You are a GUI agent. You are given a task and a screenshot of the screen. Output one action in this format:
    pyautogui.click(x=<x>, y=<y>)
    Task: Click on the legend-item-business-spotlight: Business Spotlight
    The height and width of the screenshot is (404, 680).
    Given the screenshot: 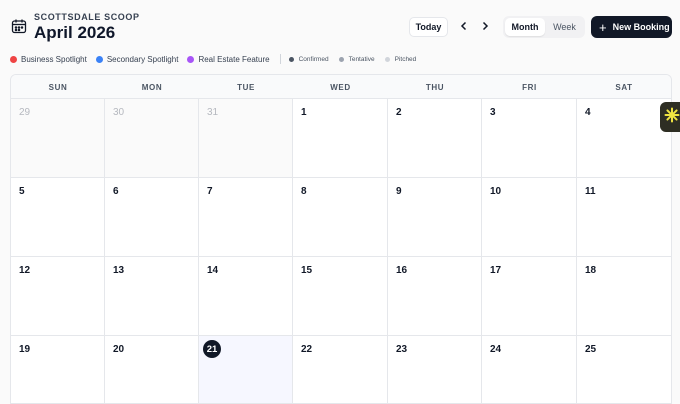 What is the action you would take?
    pyautogui.click(x=48, y=59)
    